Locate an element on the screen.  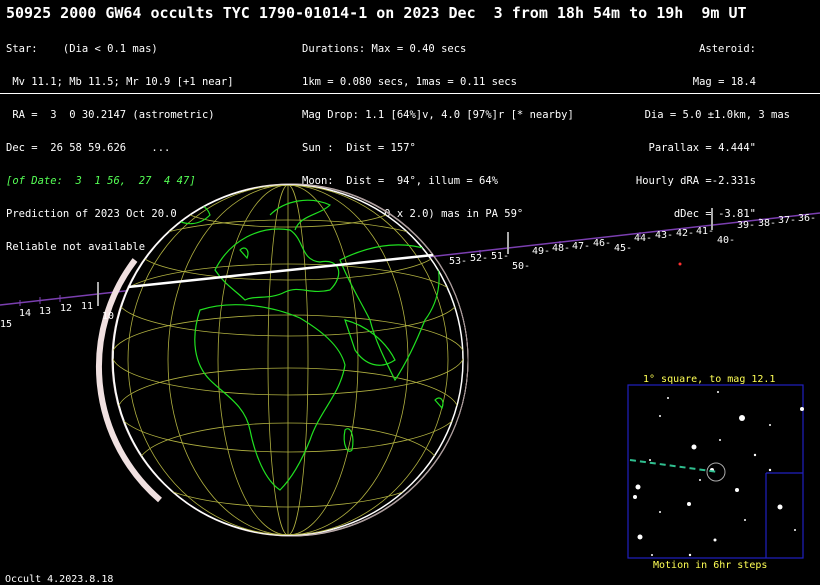
track-label: 47- is located at coordinates (581, 246).